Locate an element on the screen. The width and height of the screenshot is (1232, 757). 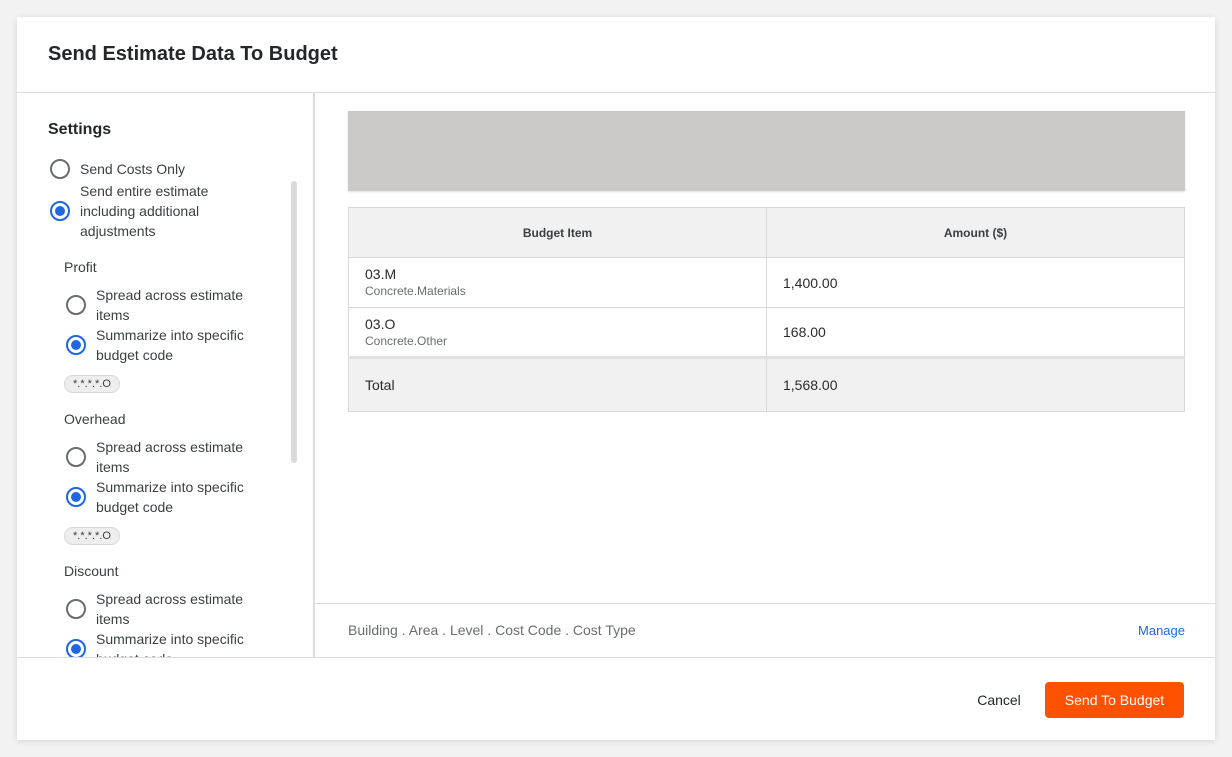
send-to-budget-button: Send To Budget is located at coordinates (1114, 700).